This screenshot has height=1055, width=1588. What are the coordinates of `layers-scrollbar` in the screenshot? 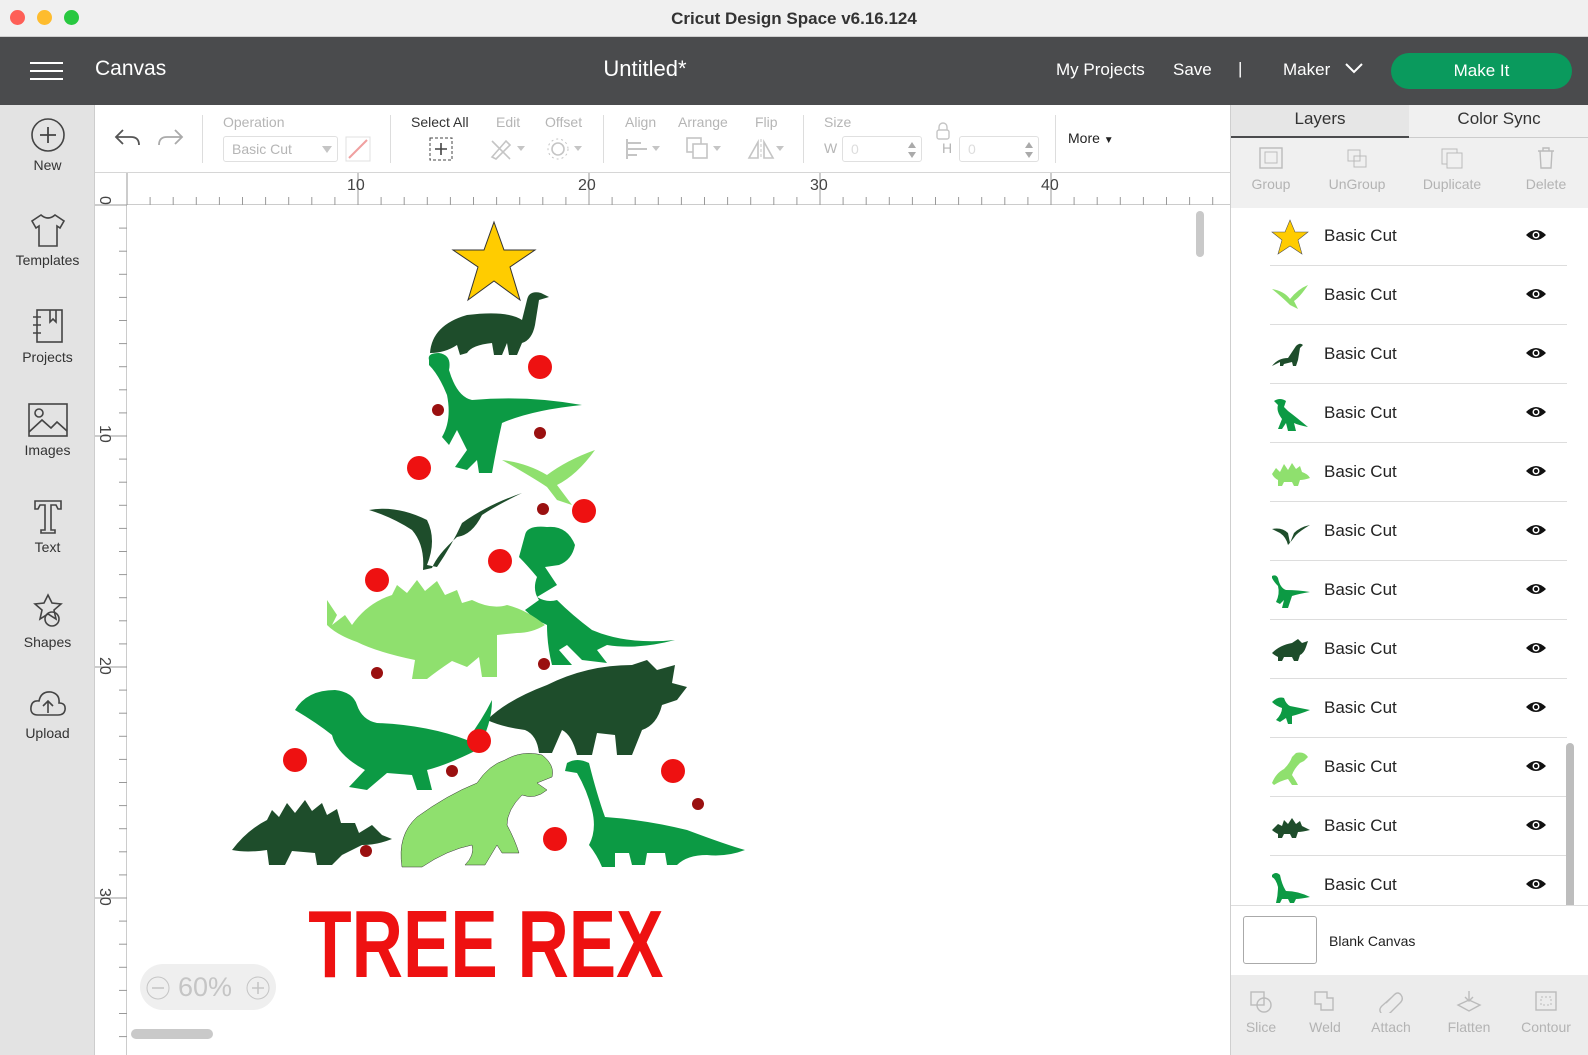 It's located at (1570, 825).